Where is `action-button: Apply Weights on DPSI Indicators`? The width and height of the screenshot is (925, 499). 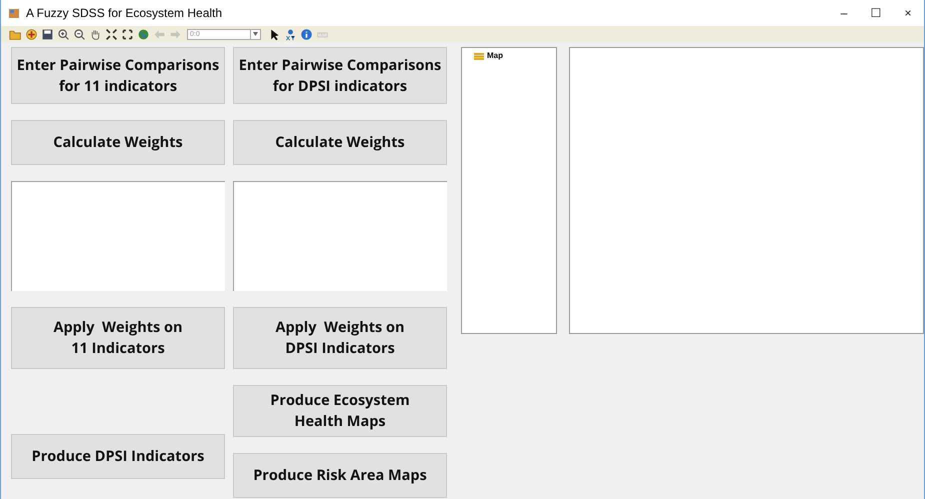 action-button: Apply Weights on DPSI Indicators is located at coordinates (340, 338).